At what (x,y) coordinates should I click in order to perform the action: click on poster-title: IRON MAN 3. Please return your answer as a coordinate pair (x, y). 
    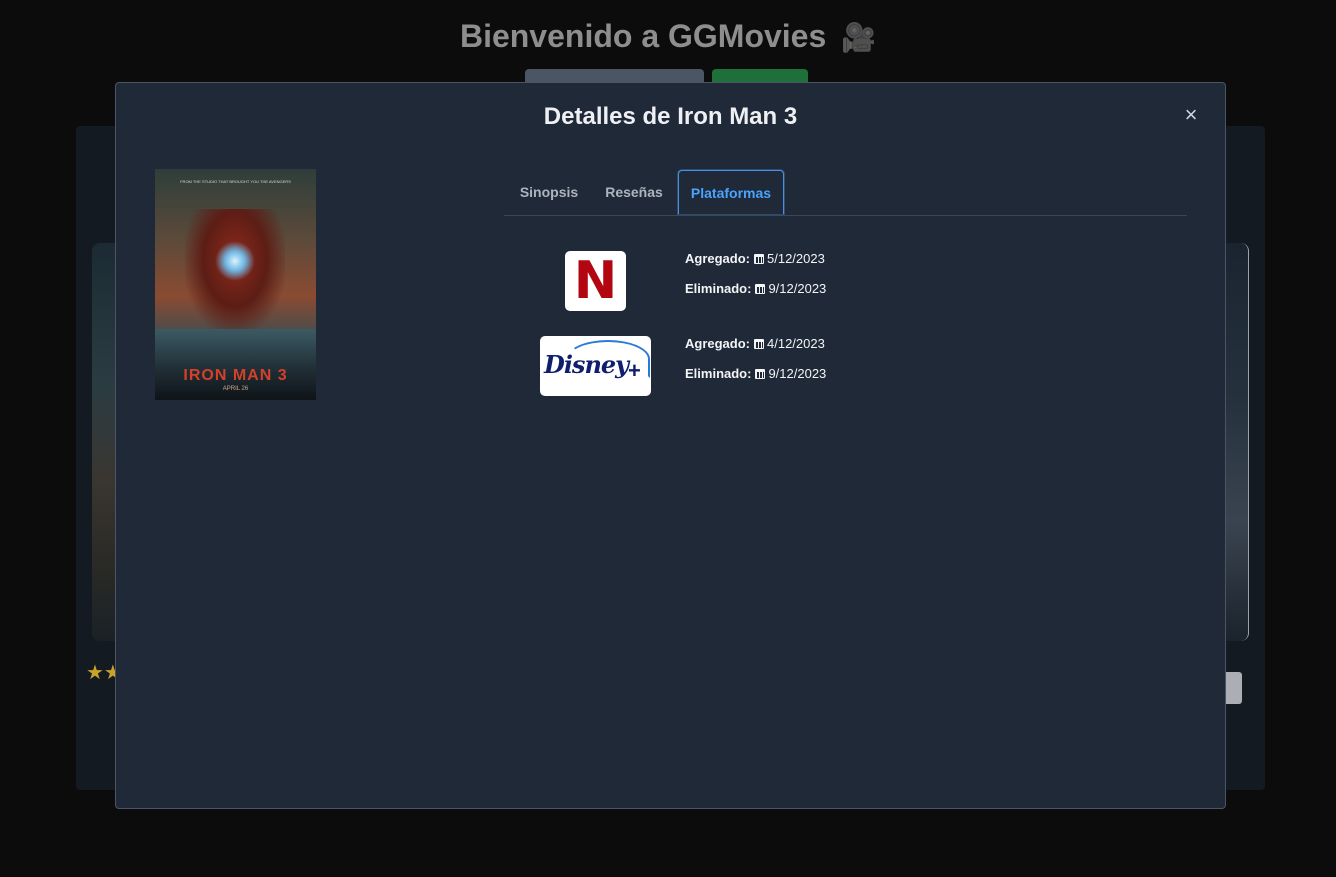
    Looking at the image, I should click on (235, 375).